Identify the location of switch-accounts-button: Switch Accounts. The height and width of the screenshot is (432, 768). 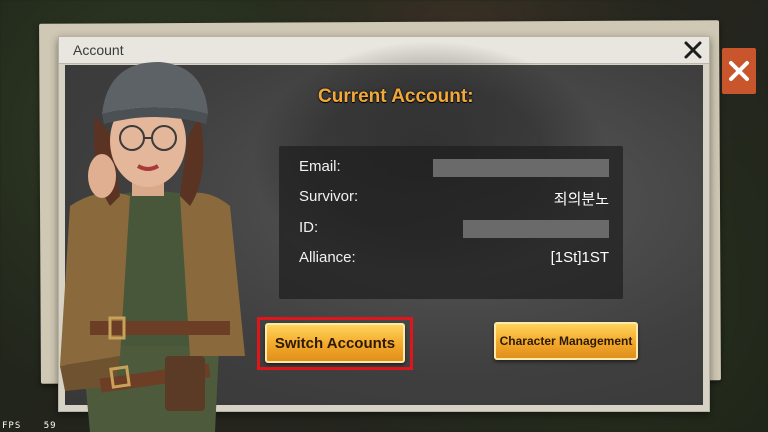
(335, 343).